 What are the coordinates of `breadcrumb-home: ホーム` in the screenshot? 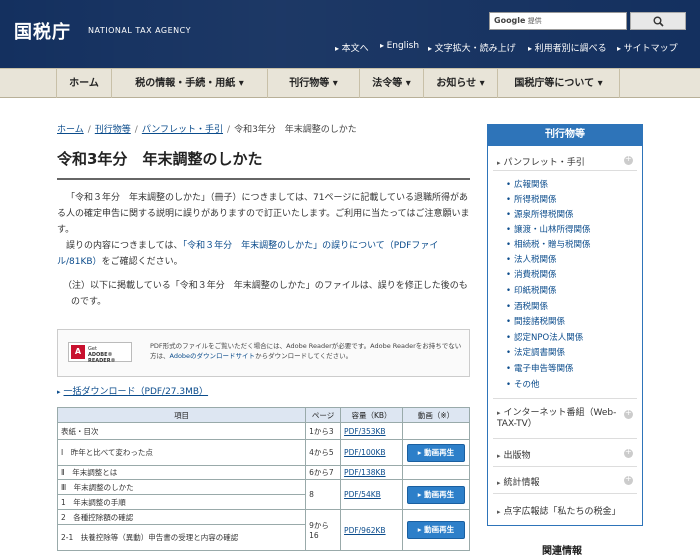 It's located at (70, 130).